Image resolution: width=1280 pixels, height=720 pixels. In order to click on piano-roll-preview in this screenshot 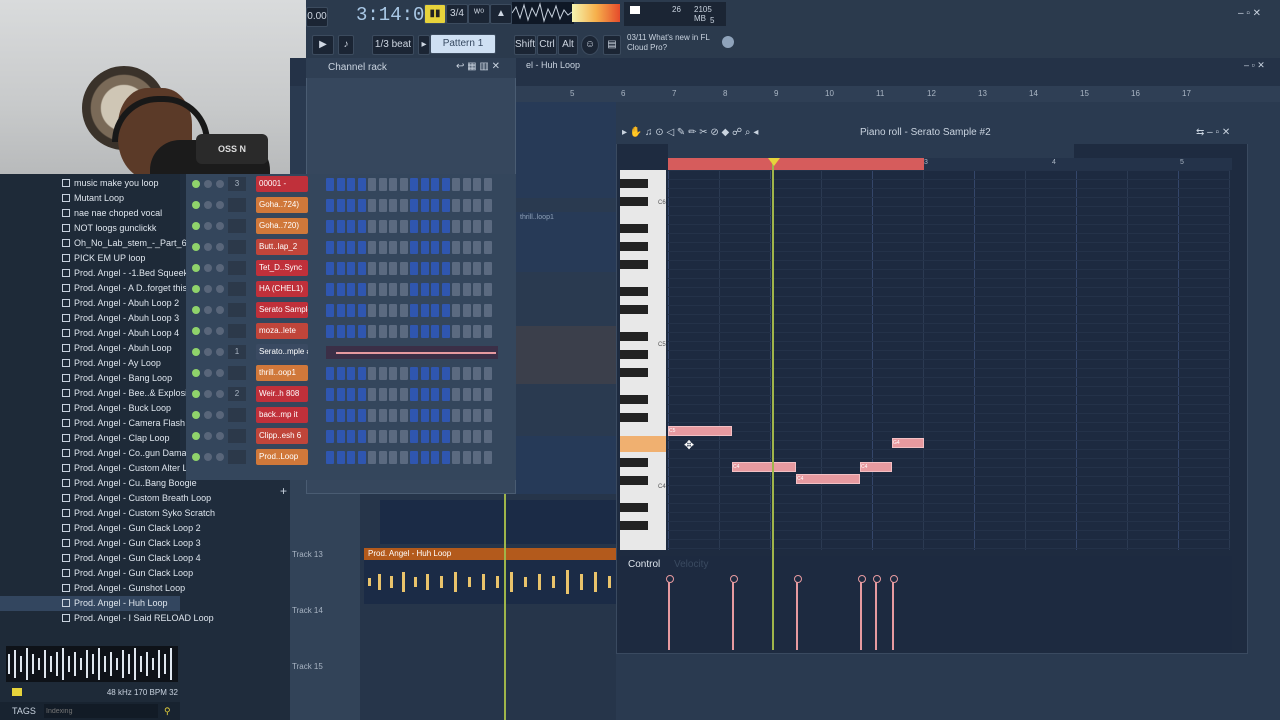, I will do `click(416, 353)`.